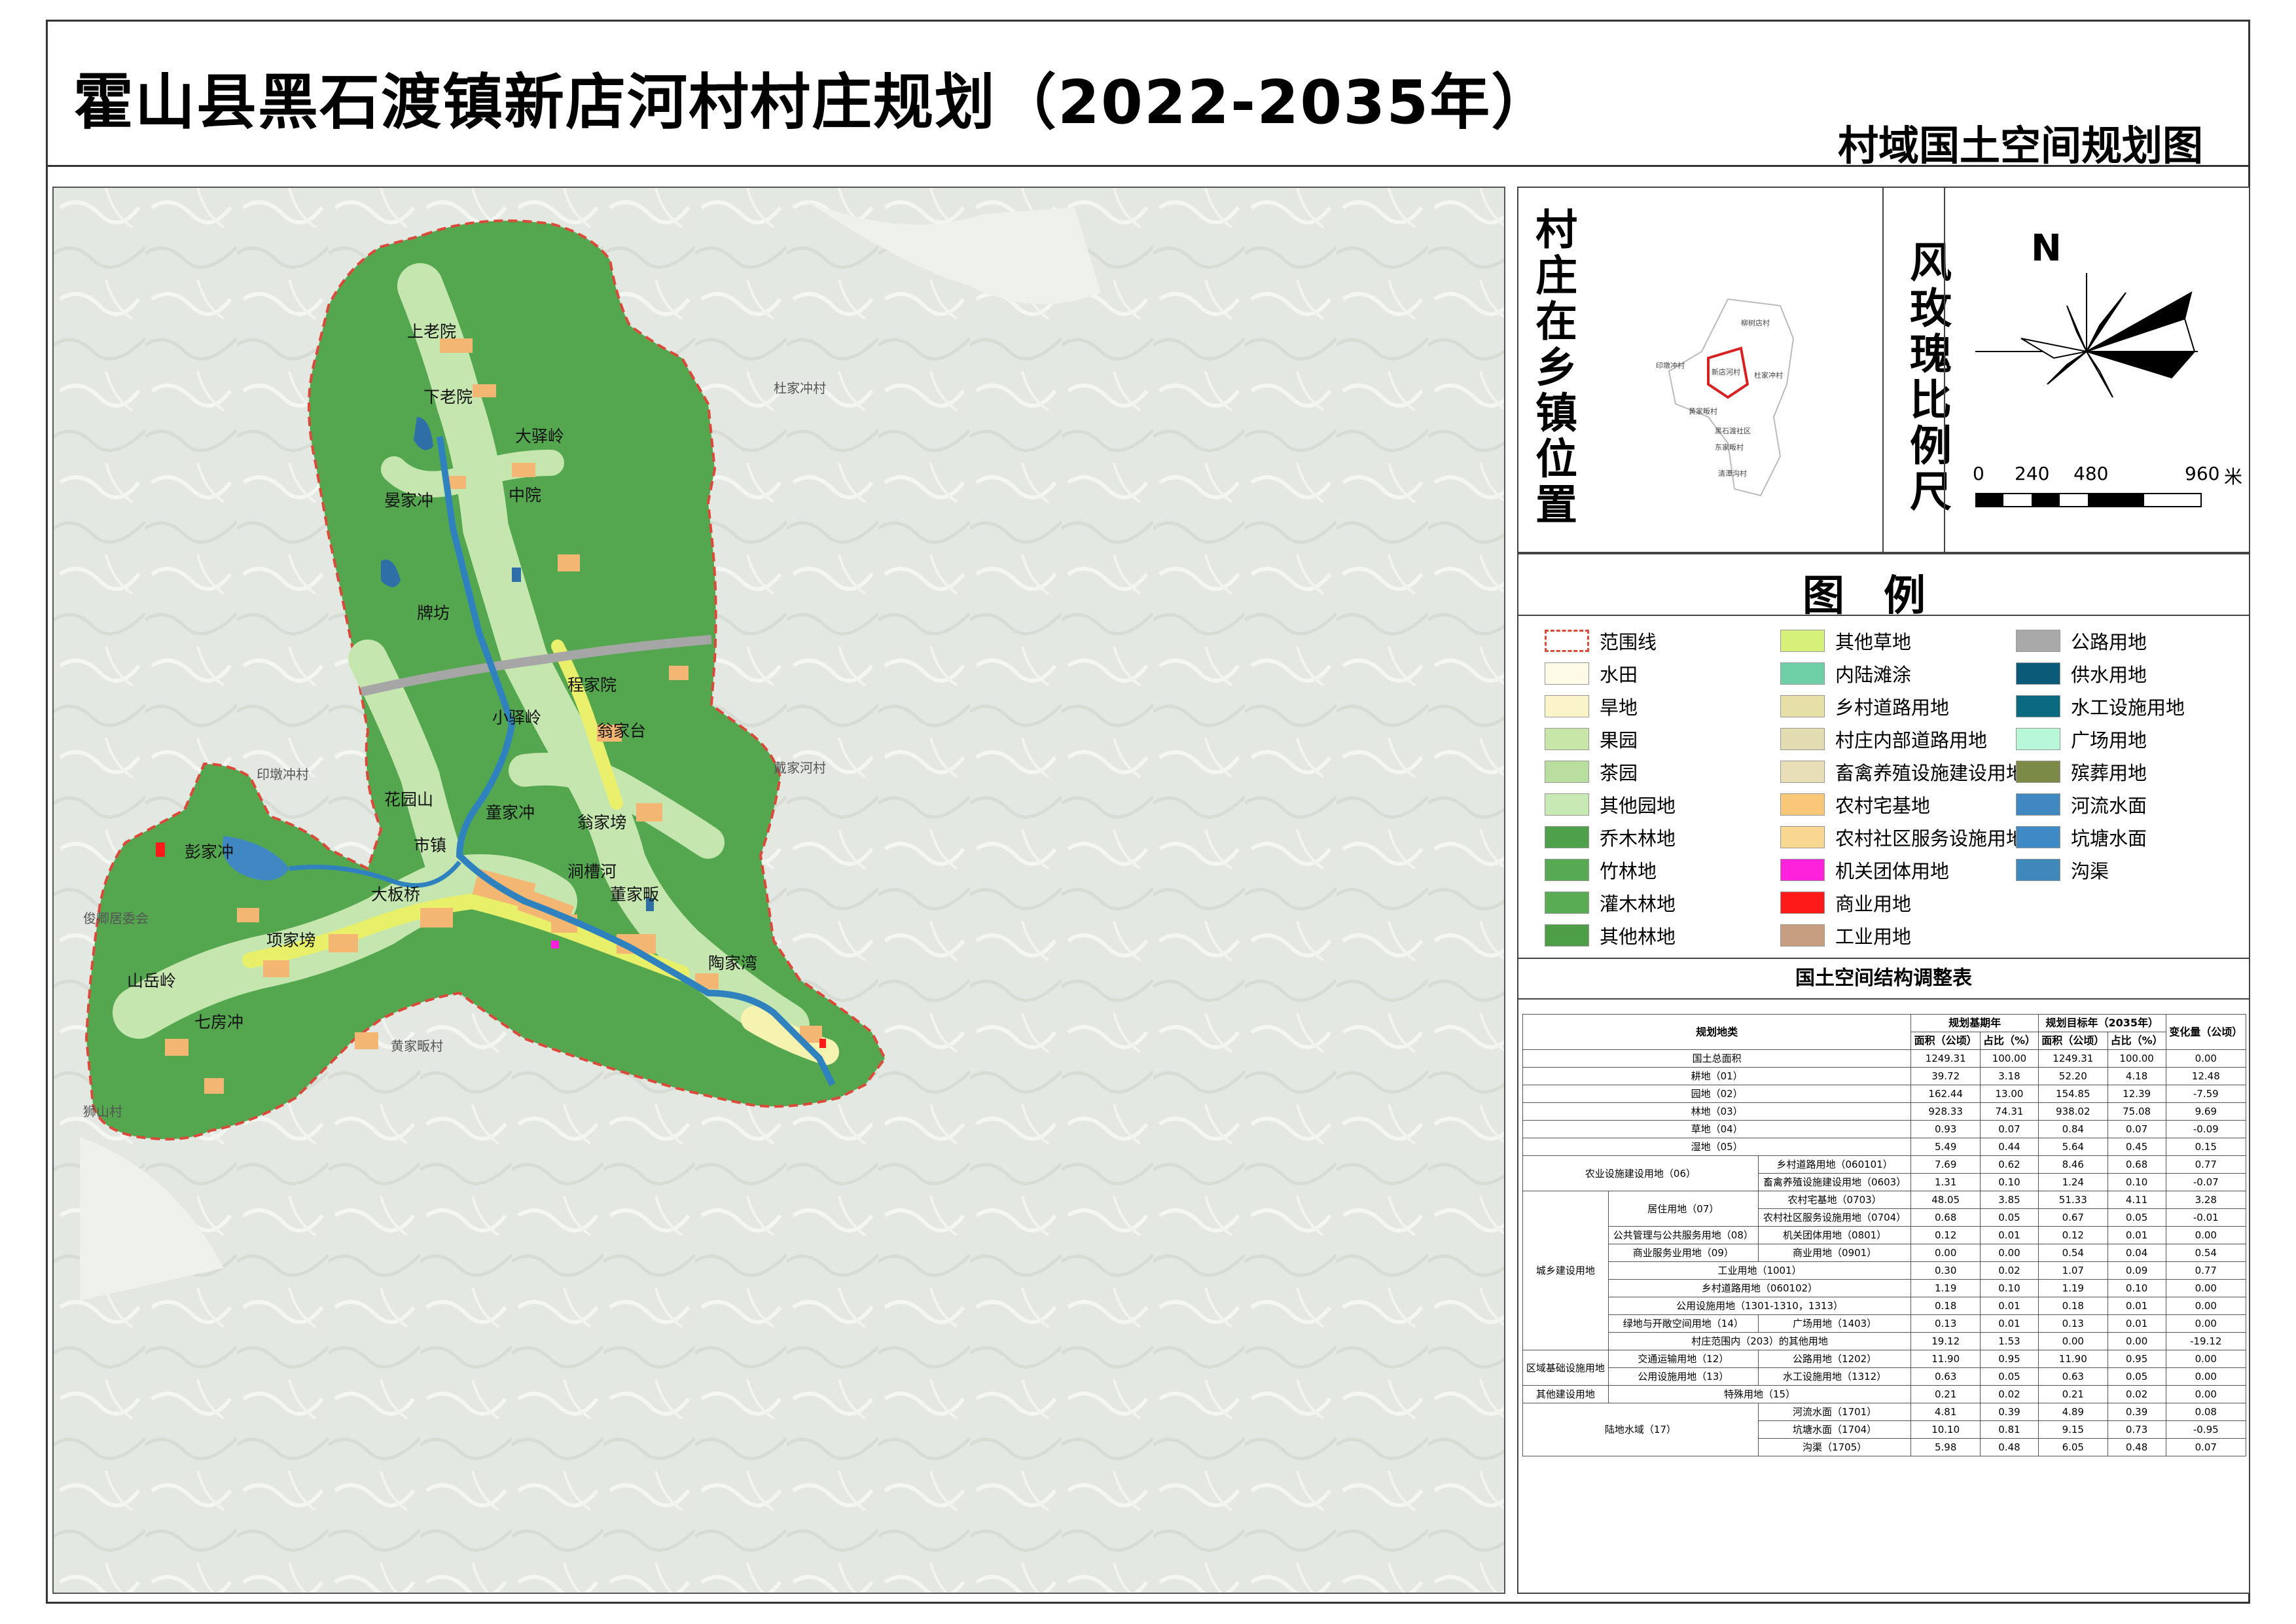 The image size is (2296, 1624). I want to click on table-cell: 坑塘水面（1704）, so click(1834, 1430).